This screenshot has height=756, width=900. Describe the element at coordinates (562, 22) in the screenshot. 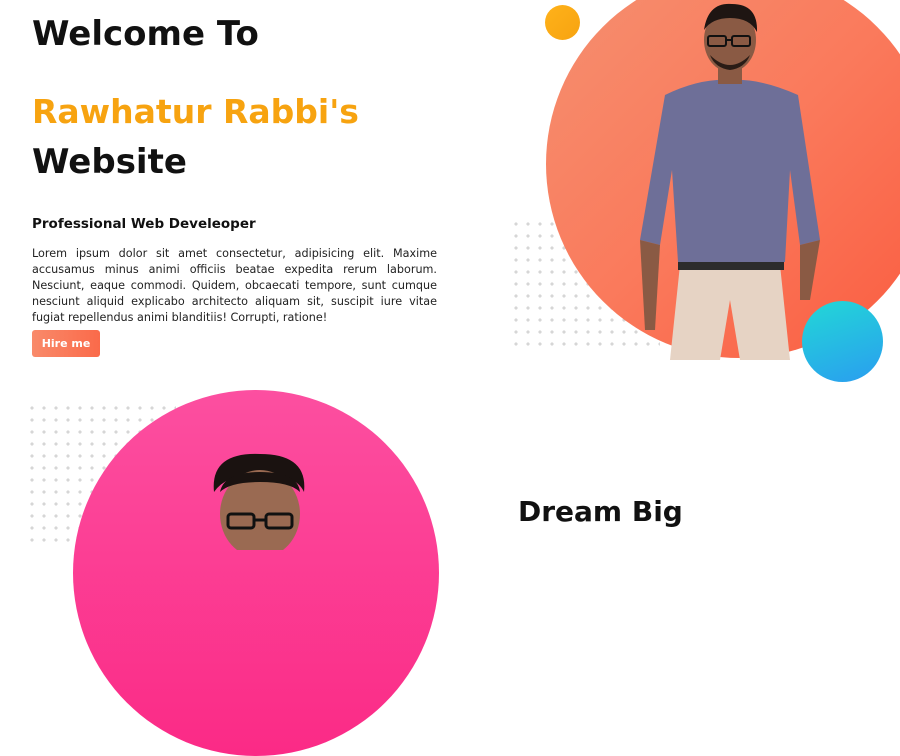

I see `yellow-decor-circle` at that location.